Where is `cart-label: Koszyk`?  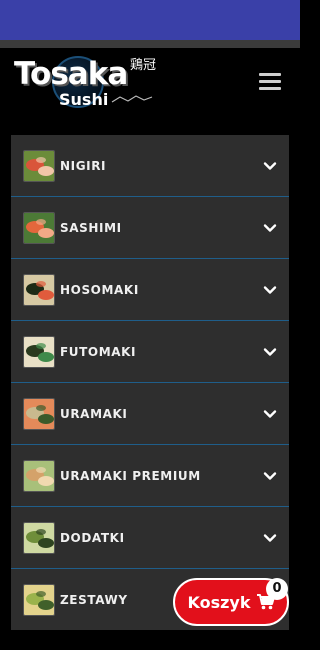
cart-label: Koszyk is located at coordinates (219, 602).